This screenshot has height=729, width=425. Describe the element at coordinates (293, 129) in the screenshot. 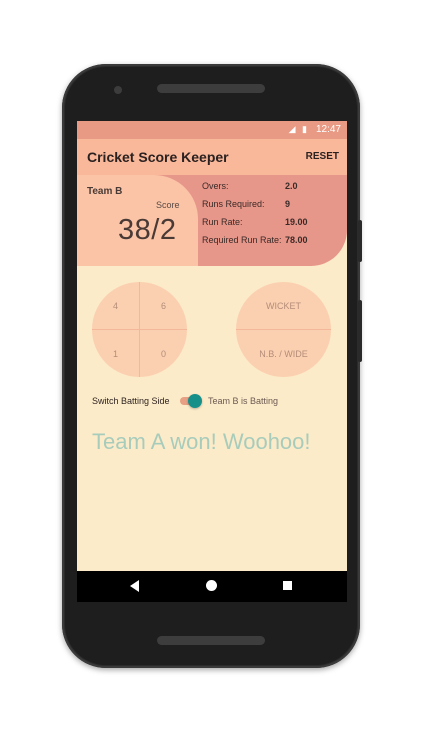

I see `signal-icon: ◢` at that location.